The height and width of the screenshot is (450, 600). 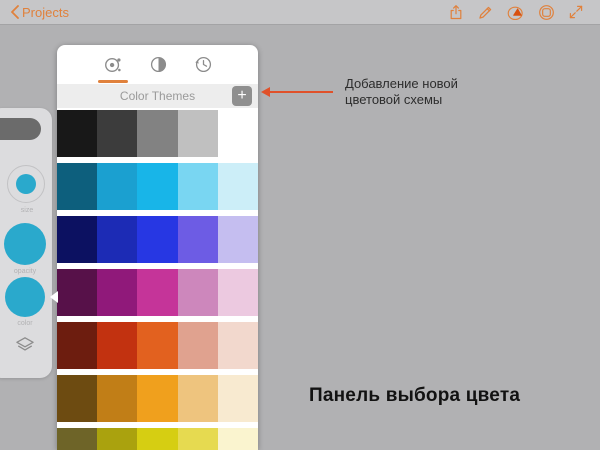 What do you see at coordinates (300, 92) in the screenshot?
I see `annotation-arrow-line` at bounding box center [300, 92].